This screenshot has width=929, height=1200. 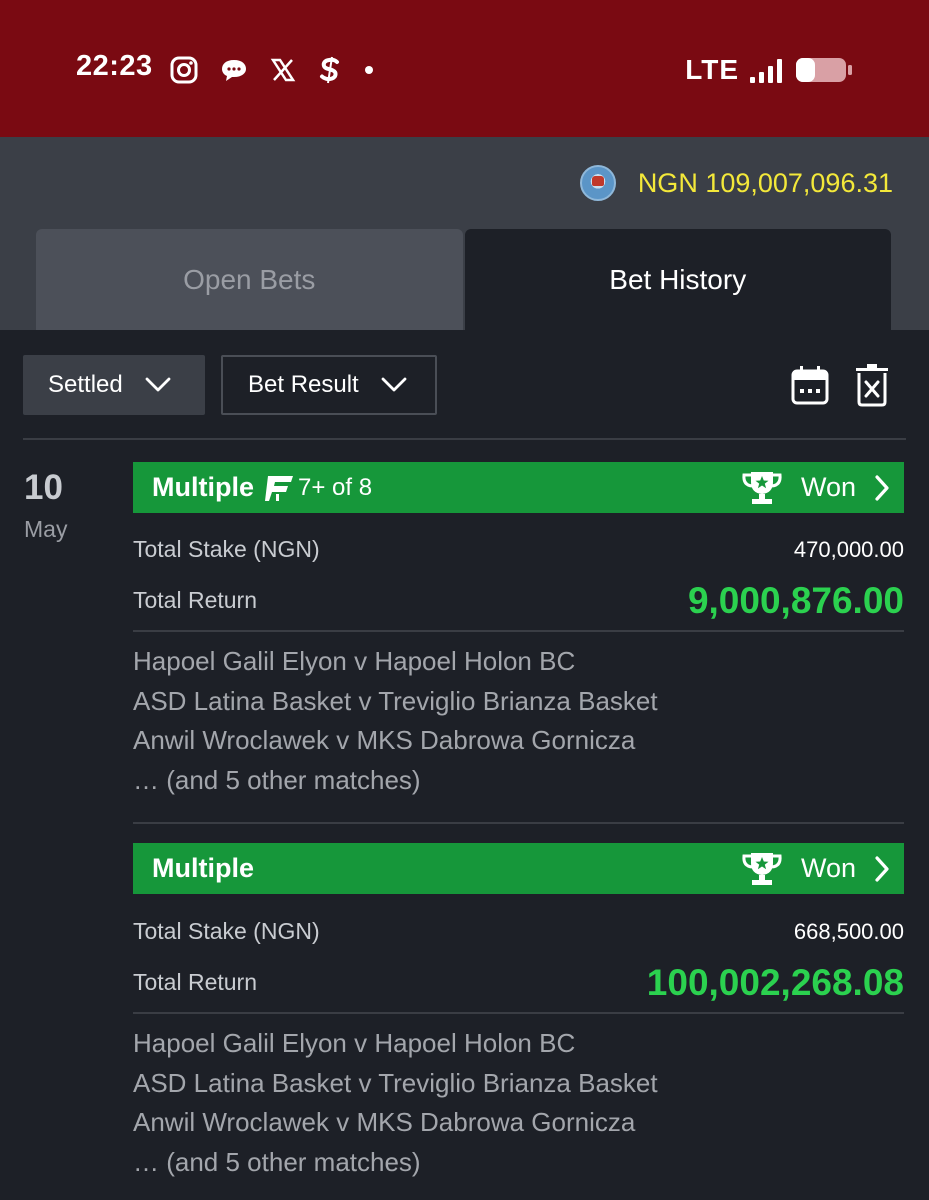 What do you see at coordinates (848, 549) in the screenshot?
I see `stake-value: 470,000.00` at bounding box center [848, 549].